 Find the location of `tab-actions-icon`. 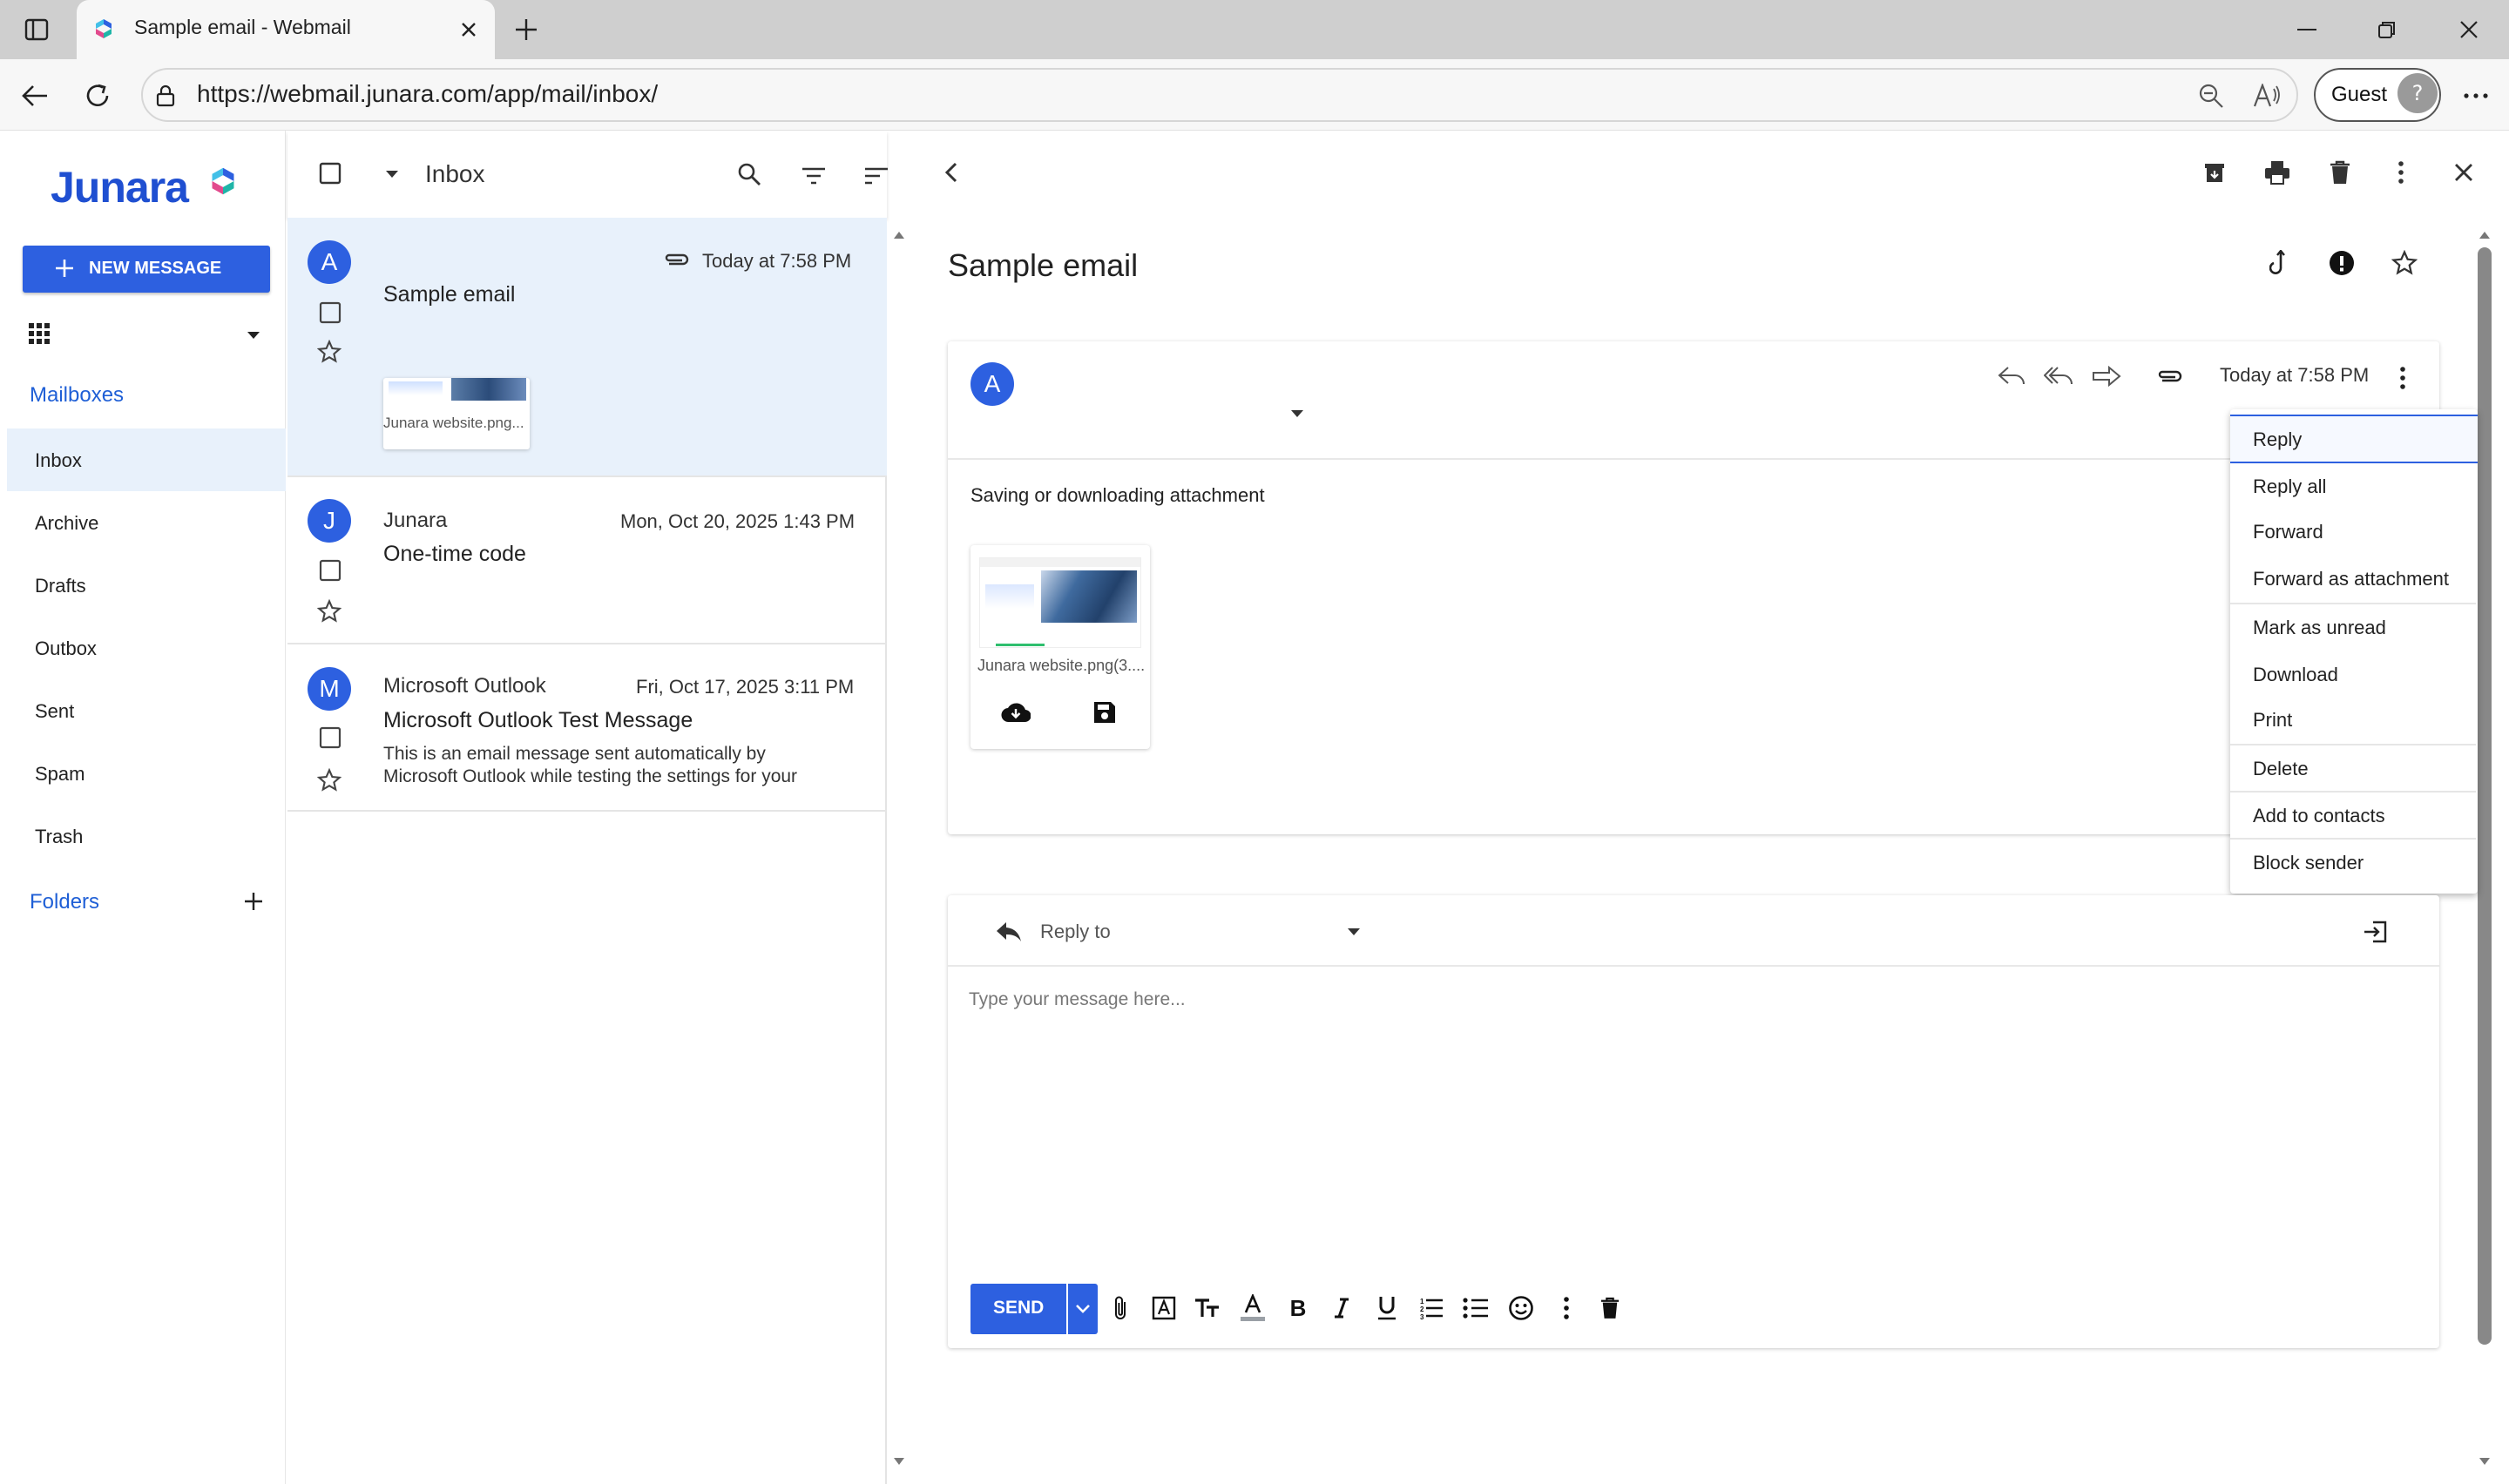

tab-actions-icon is located at coordinates (36, 30).